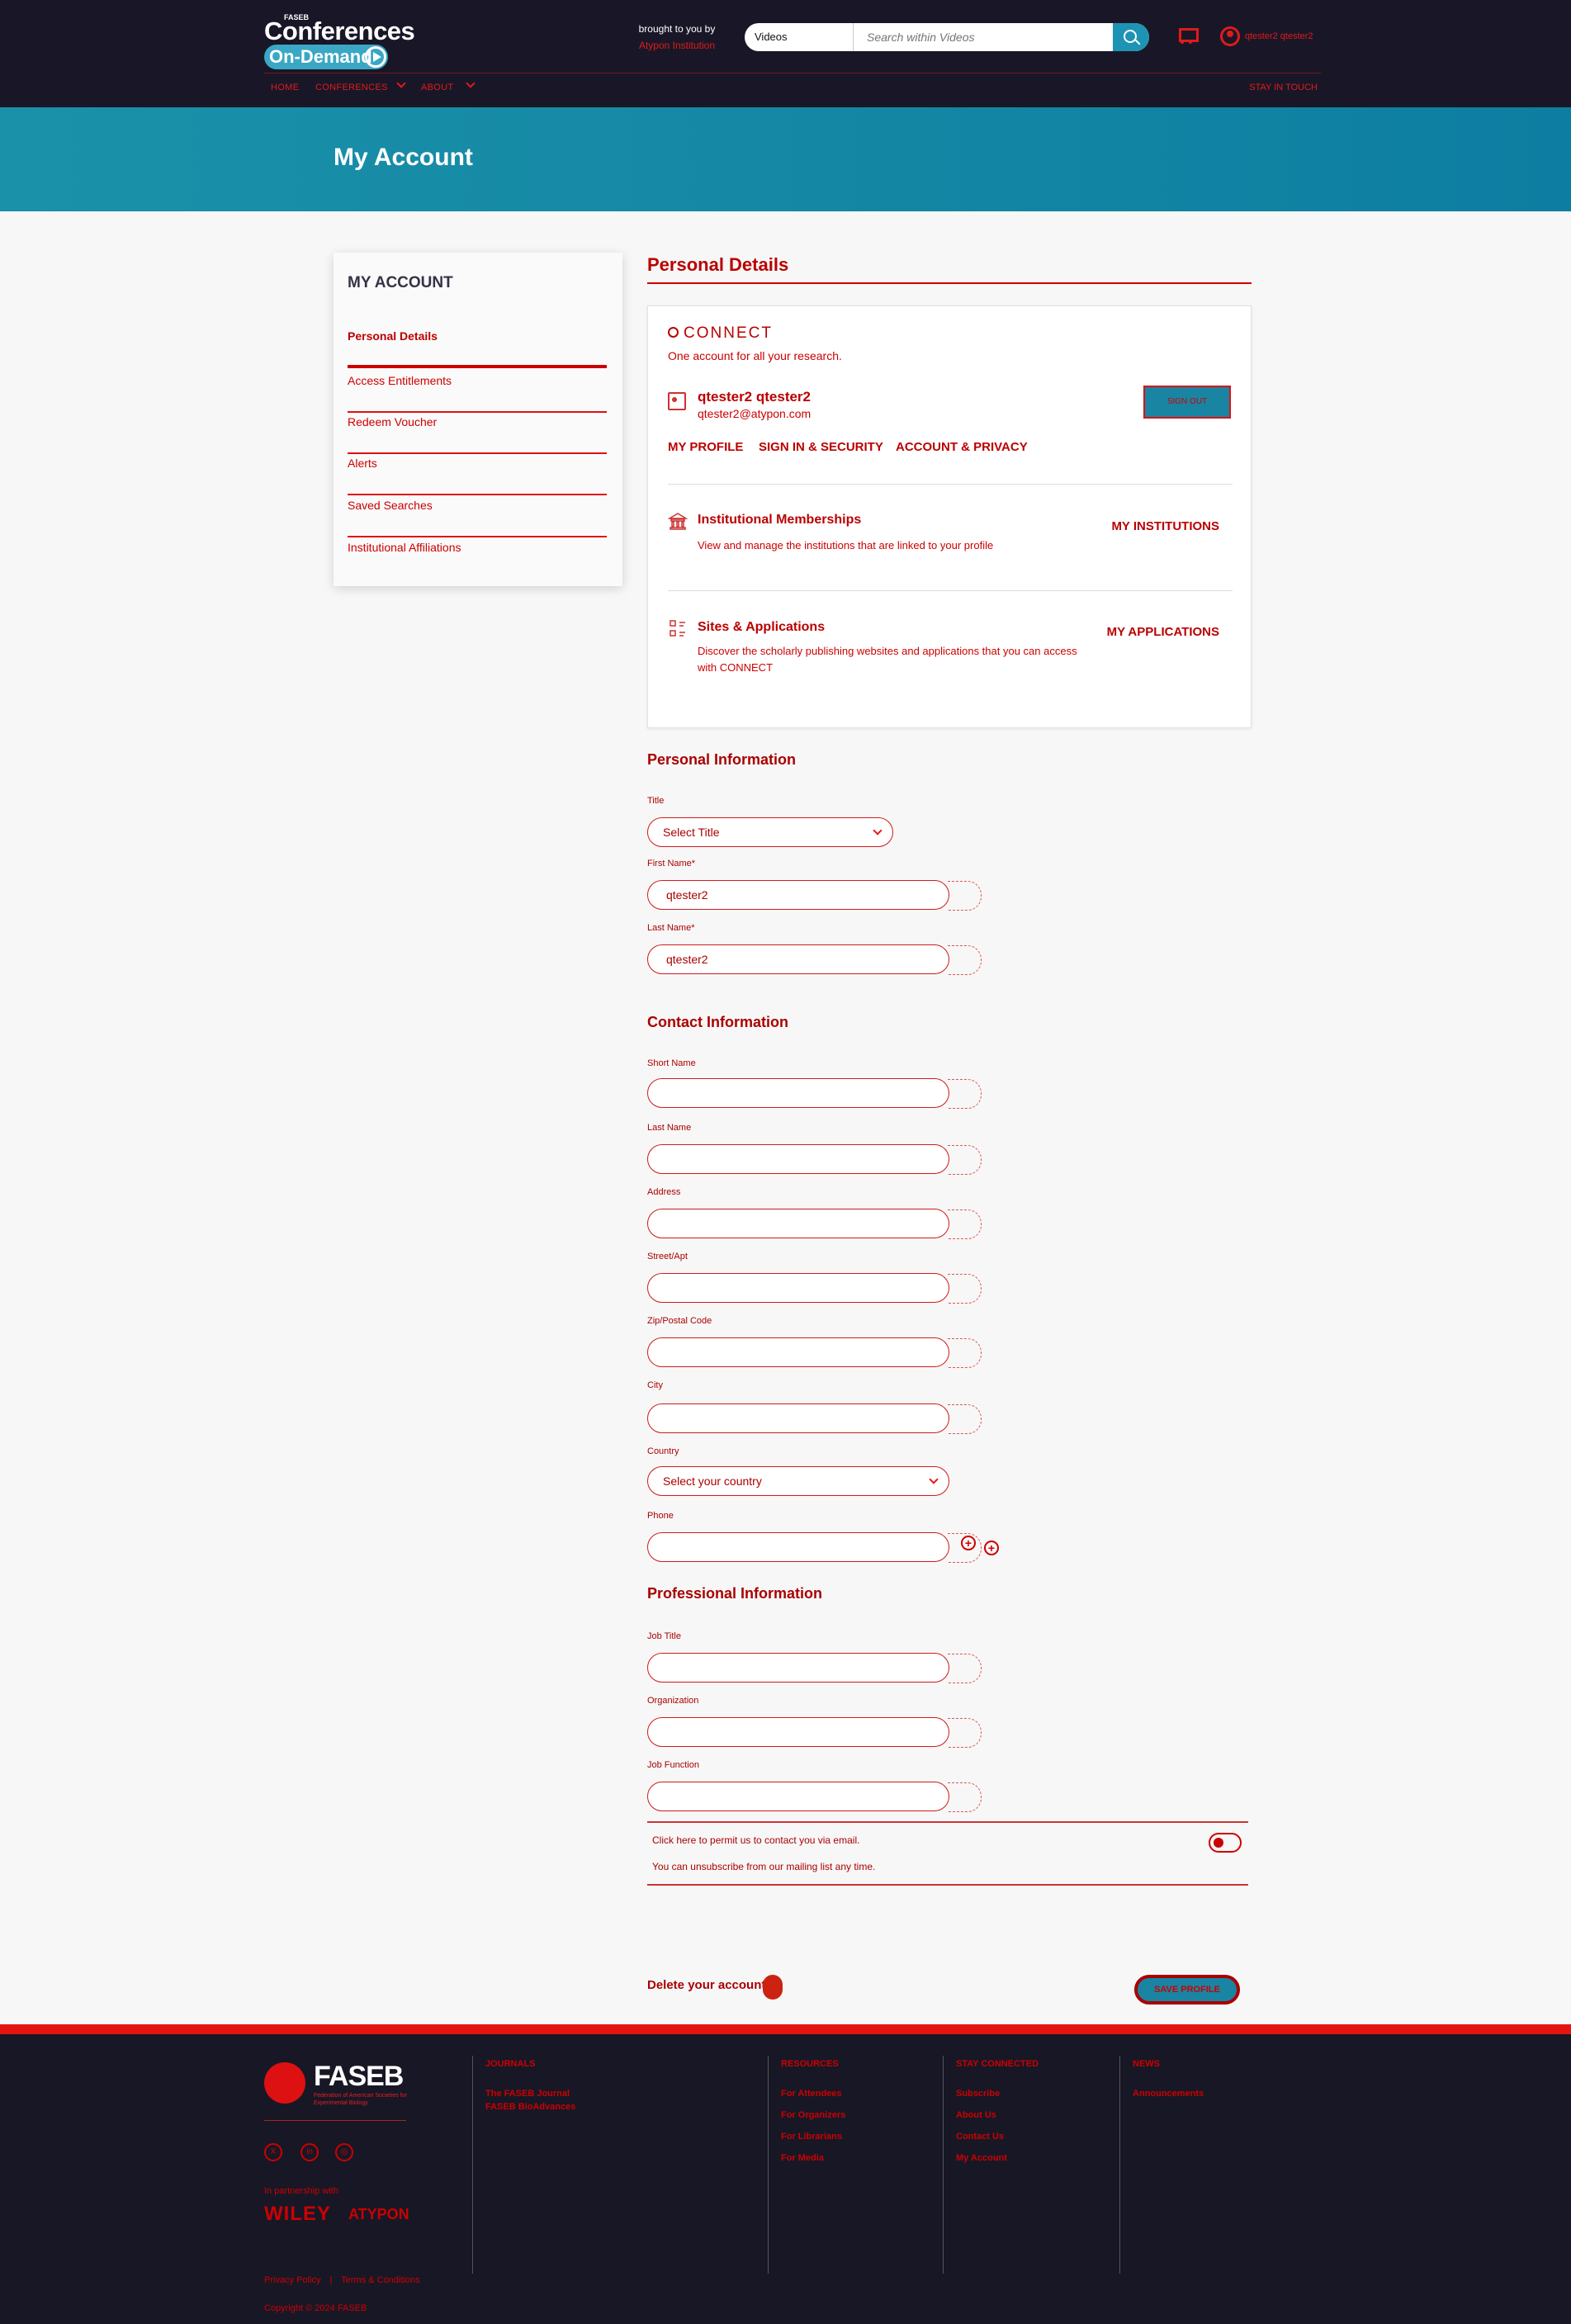 The image size is (1571, 2324). What do you see at coordinates (273, 2152) in the screenshot?
I see `x-social-icon: X` at bounding box center [273, 2152].